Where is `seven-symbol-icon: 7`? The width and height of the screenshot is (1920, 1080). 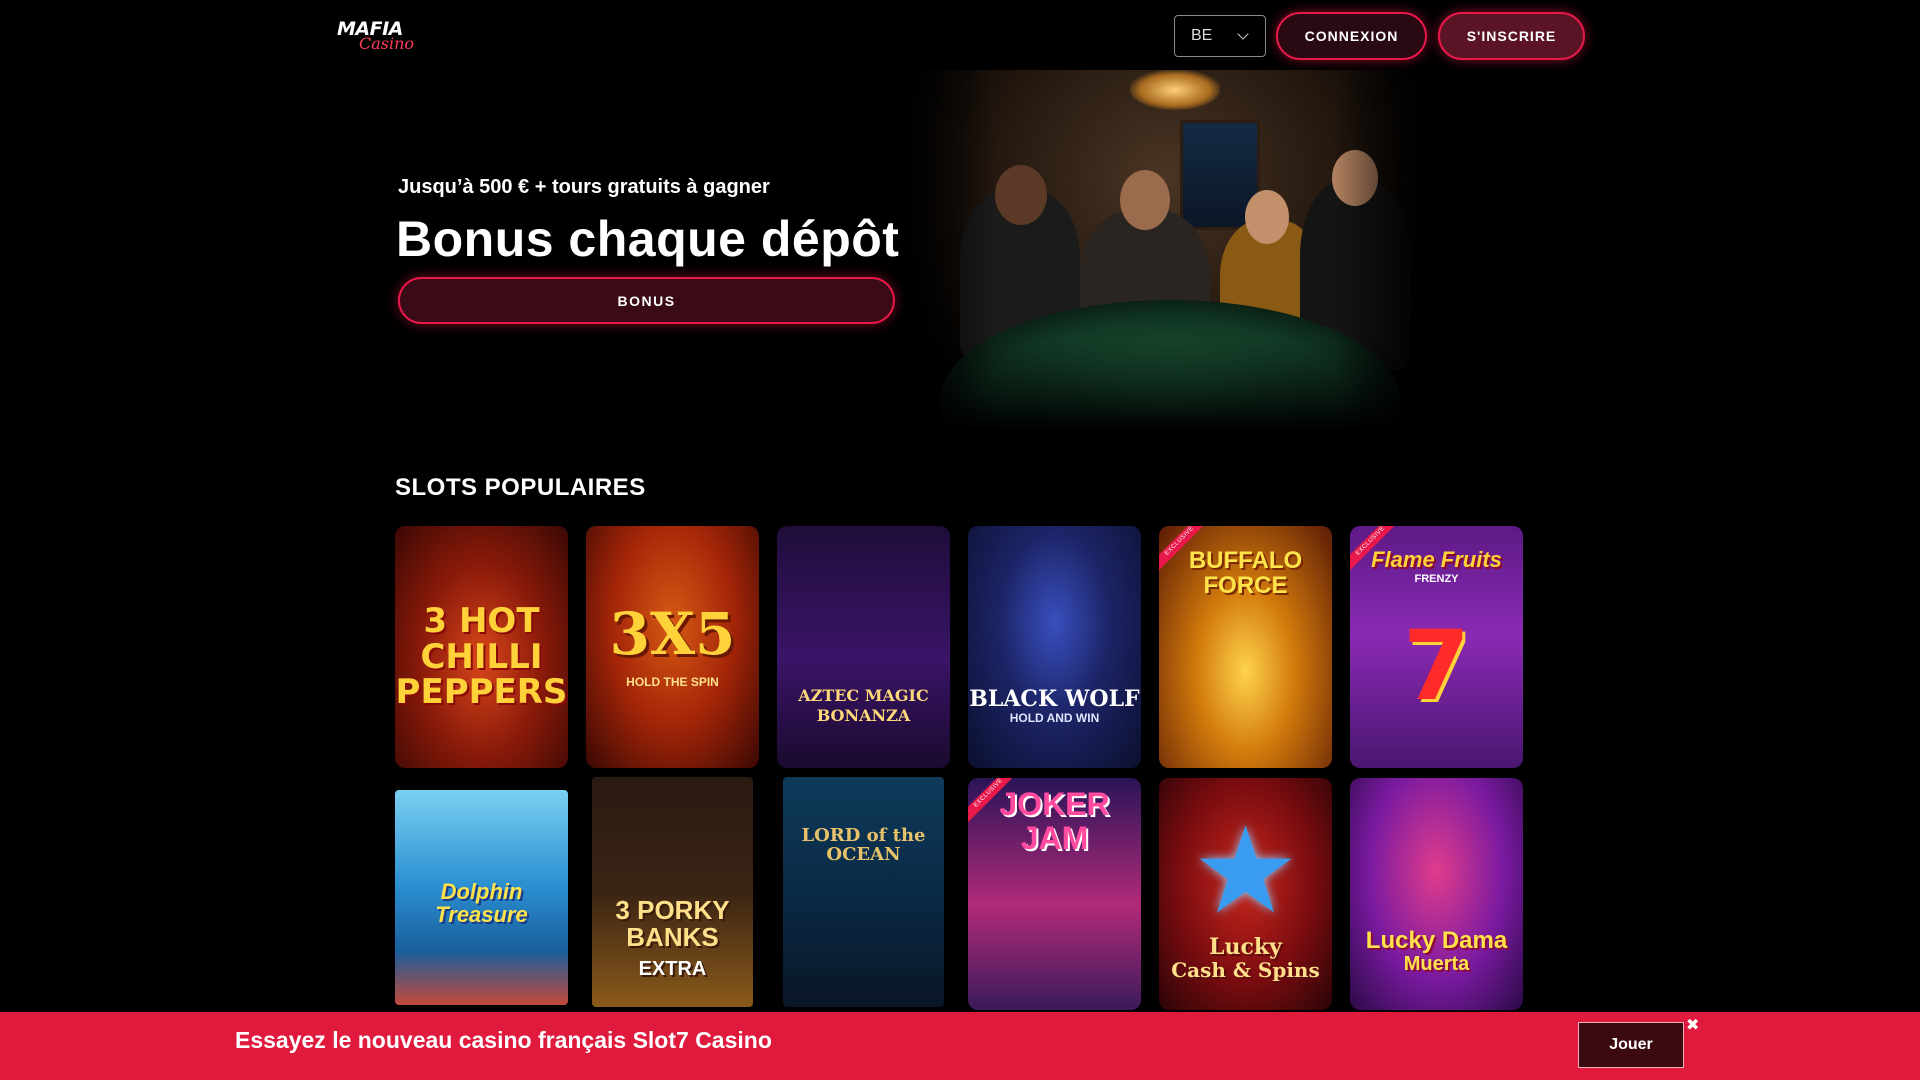
seven-symbol-icon: 7 is located at coordinates (1436, 666).